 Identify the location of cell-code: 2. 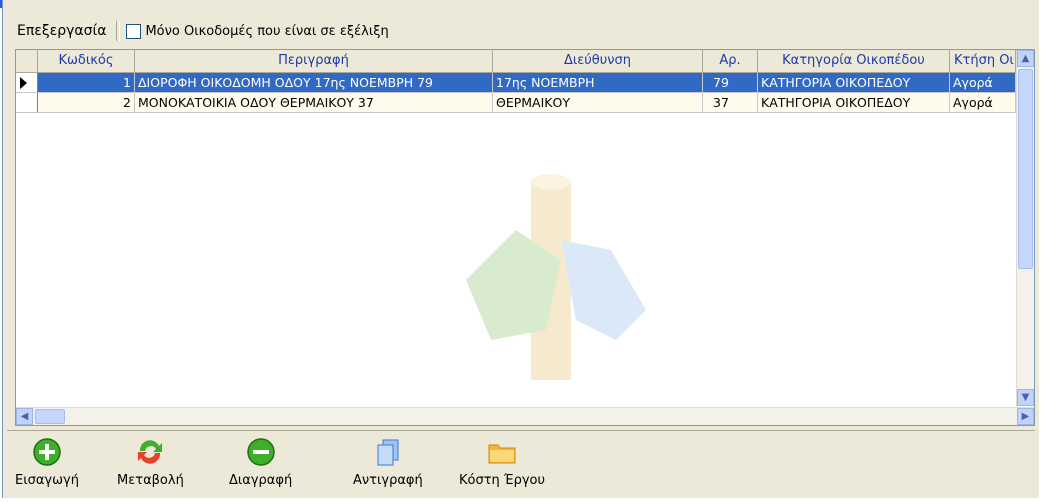
(86, 103).